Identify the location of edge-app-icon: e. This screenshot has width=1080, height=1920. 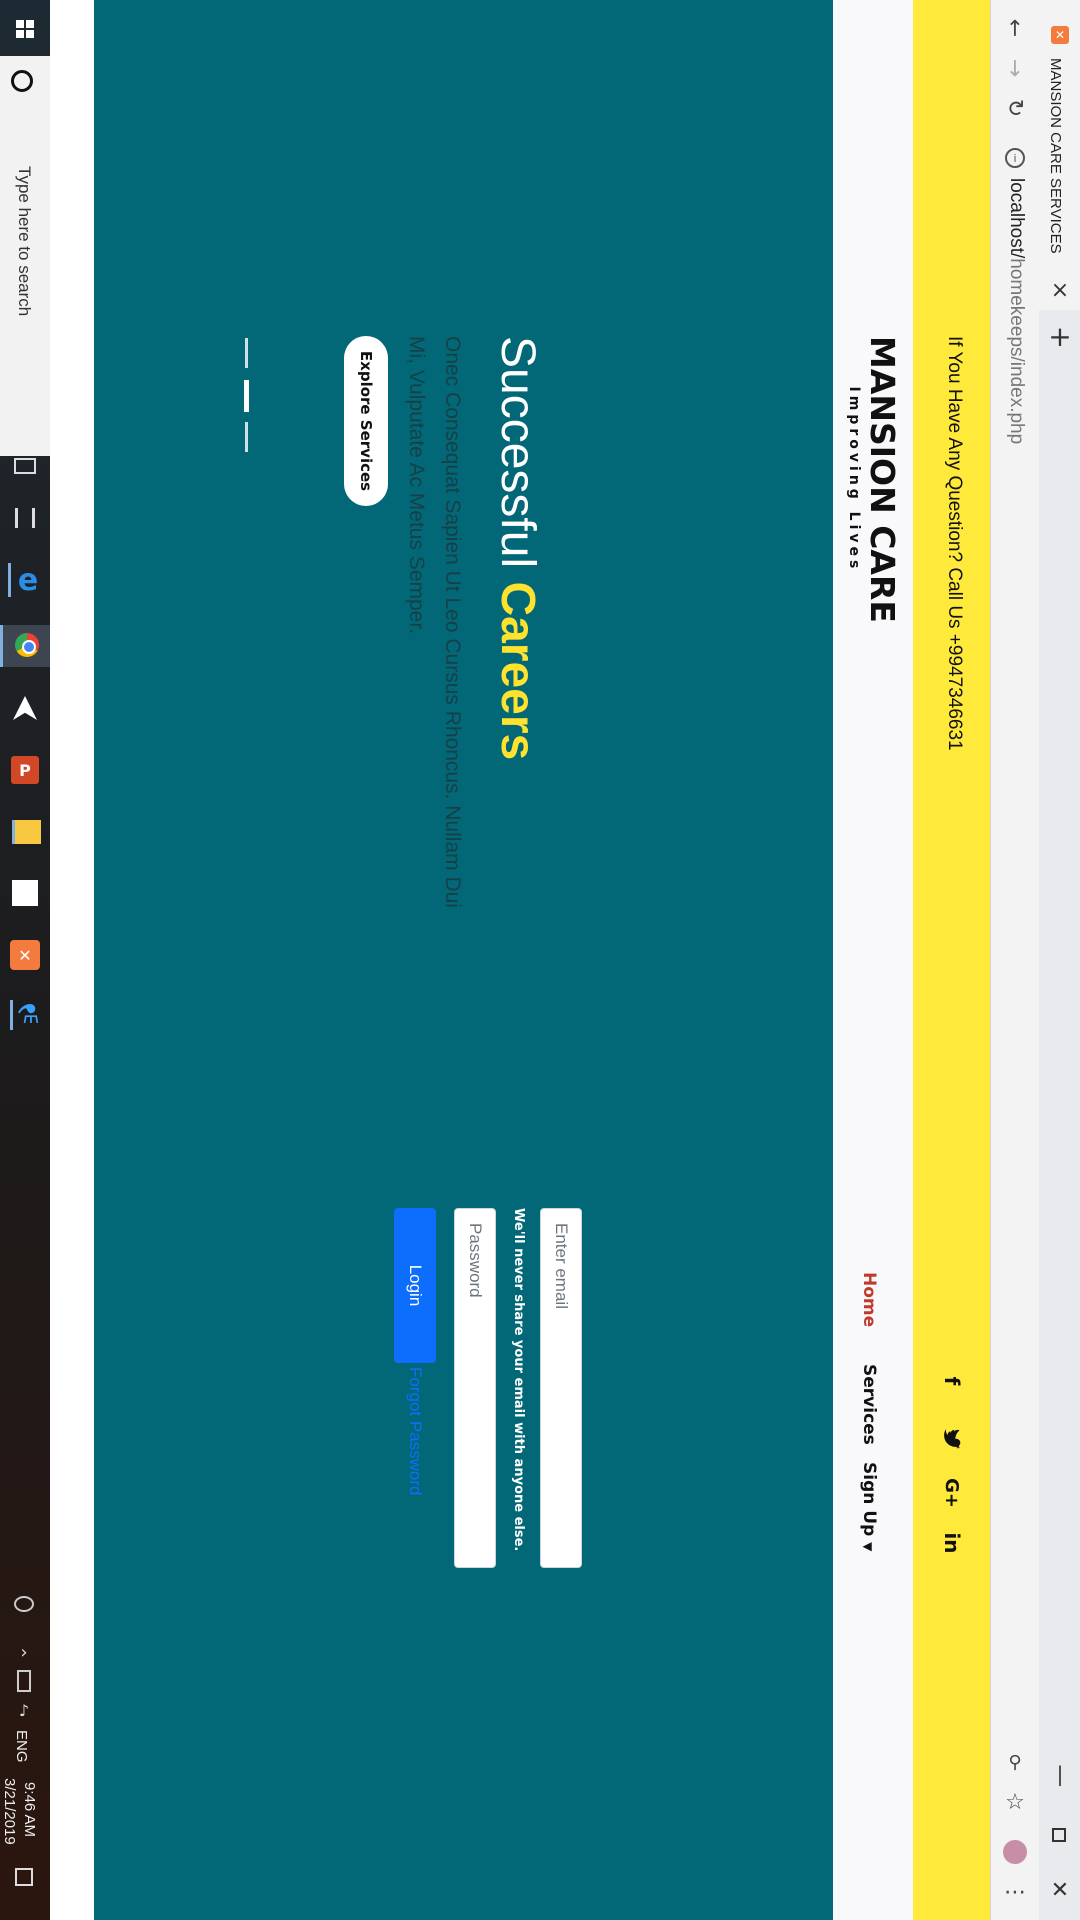
(26, 580).